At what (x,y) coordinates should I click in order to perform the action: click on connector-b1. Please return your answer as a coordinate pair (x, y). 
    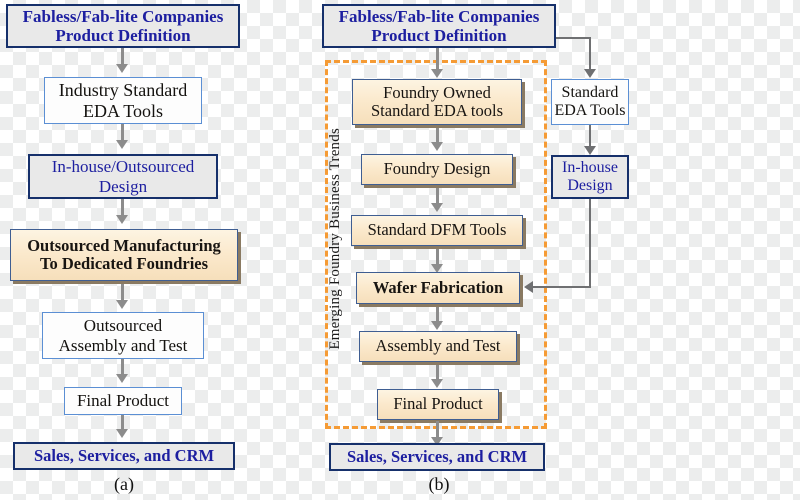
    Looking at the image, I should click on (437, 59).